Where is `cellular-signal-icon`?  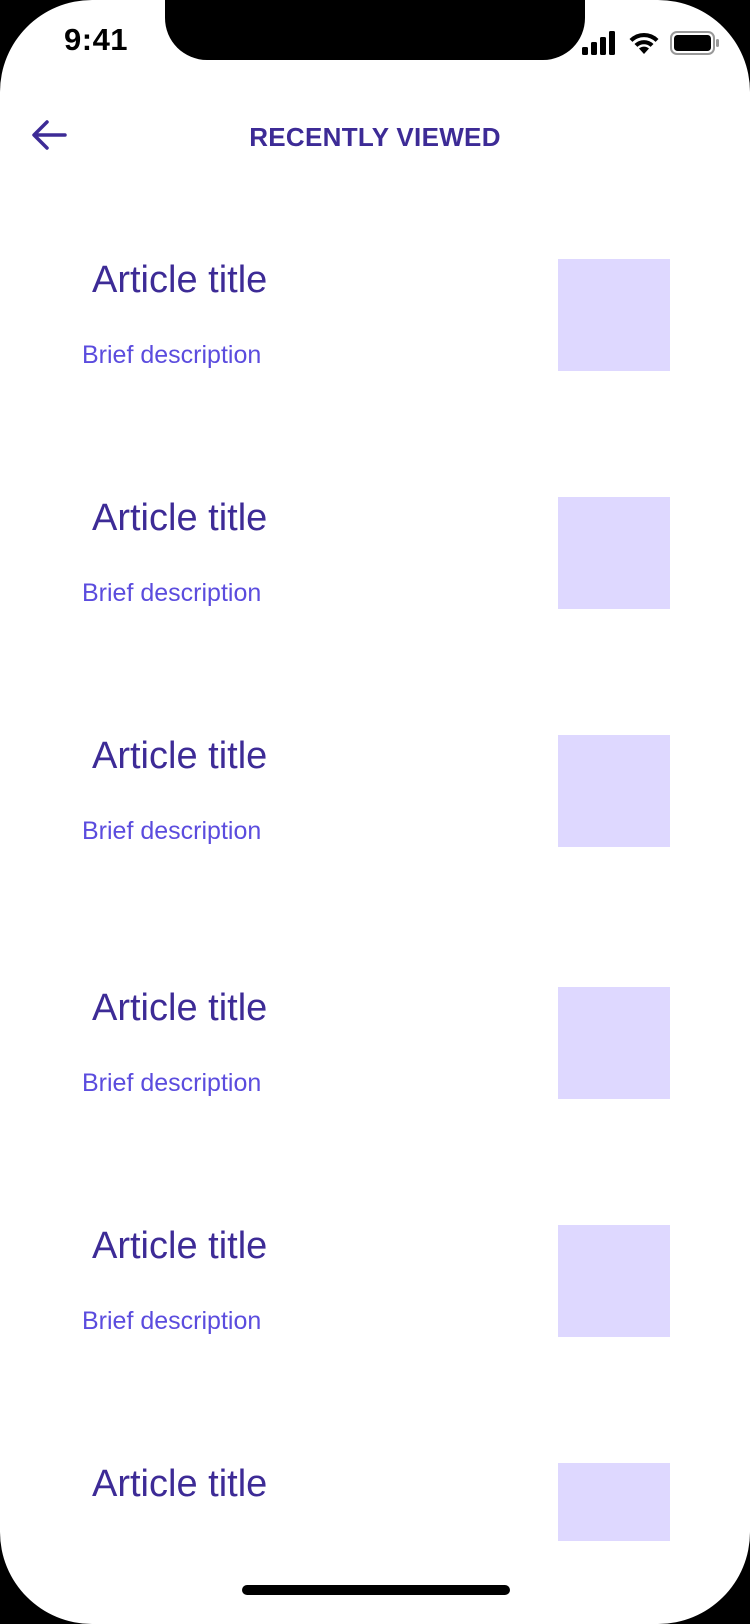
cellular-signal-icon is located at coordinates (600, 45).